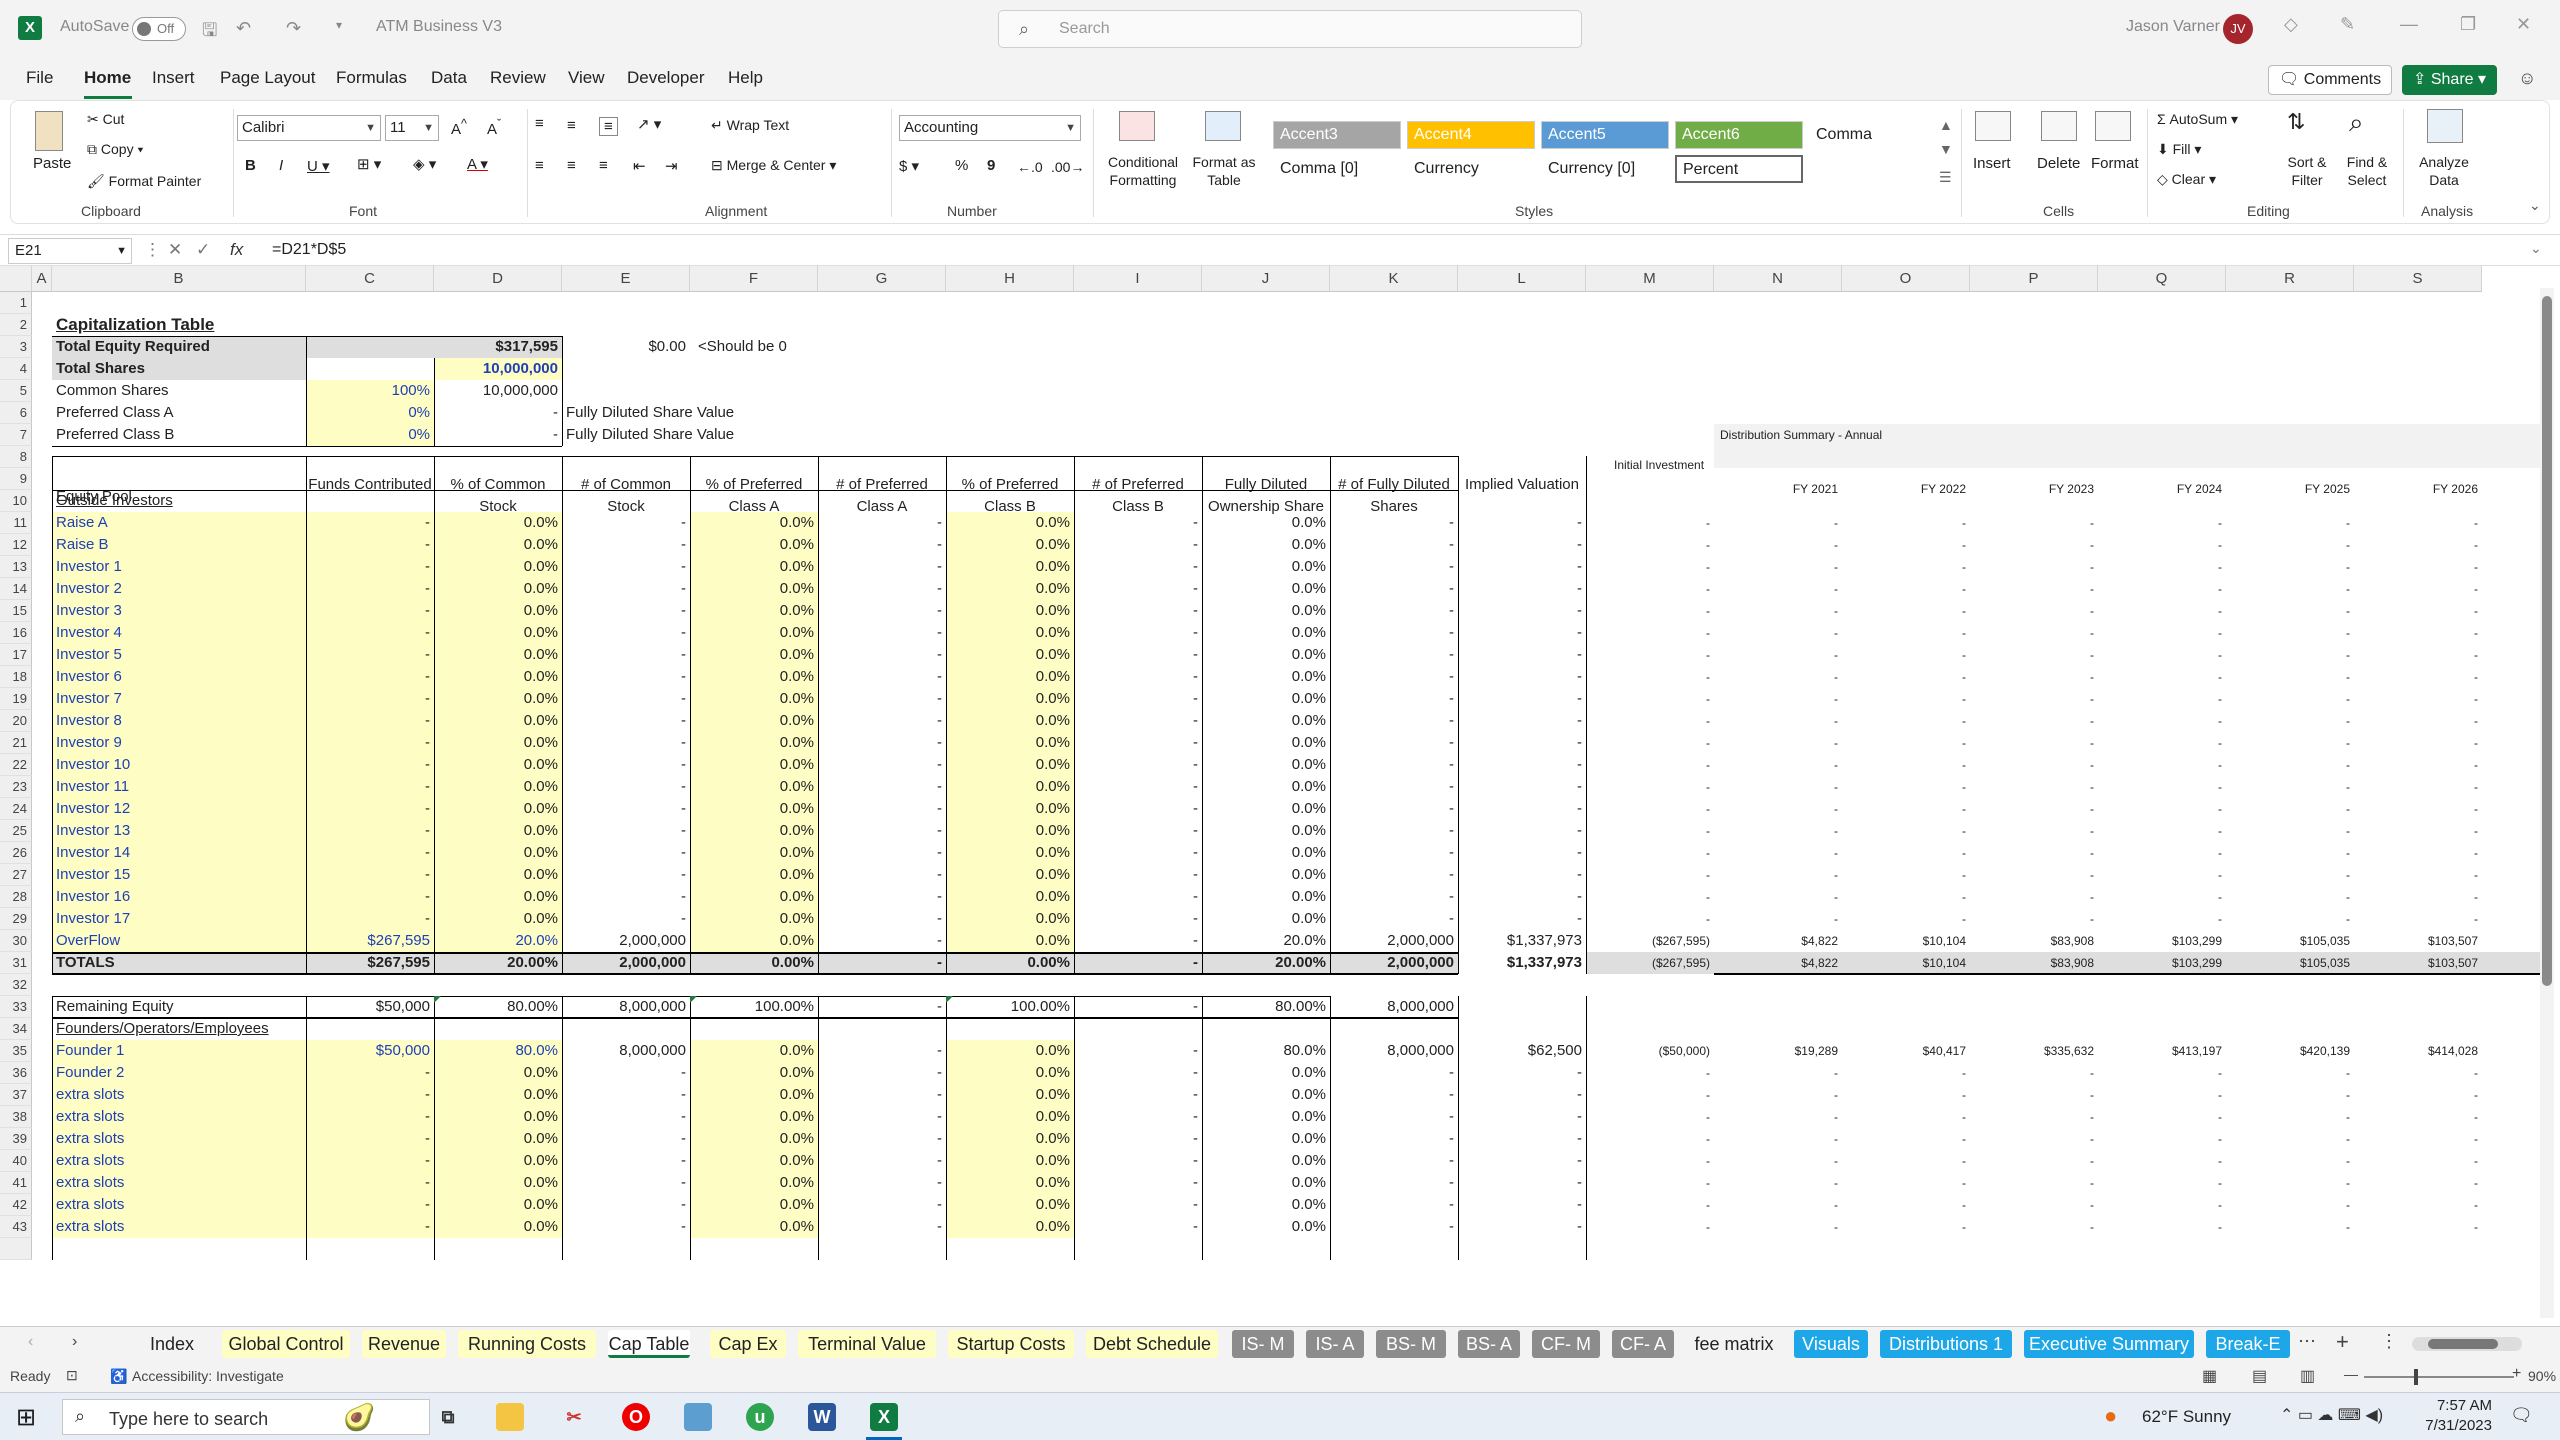  I want to click on fdsv-label-b: Fully Diluted Share Value, so click(672, 435).